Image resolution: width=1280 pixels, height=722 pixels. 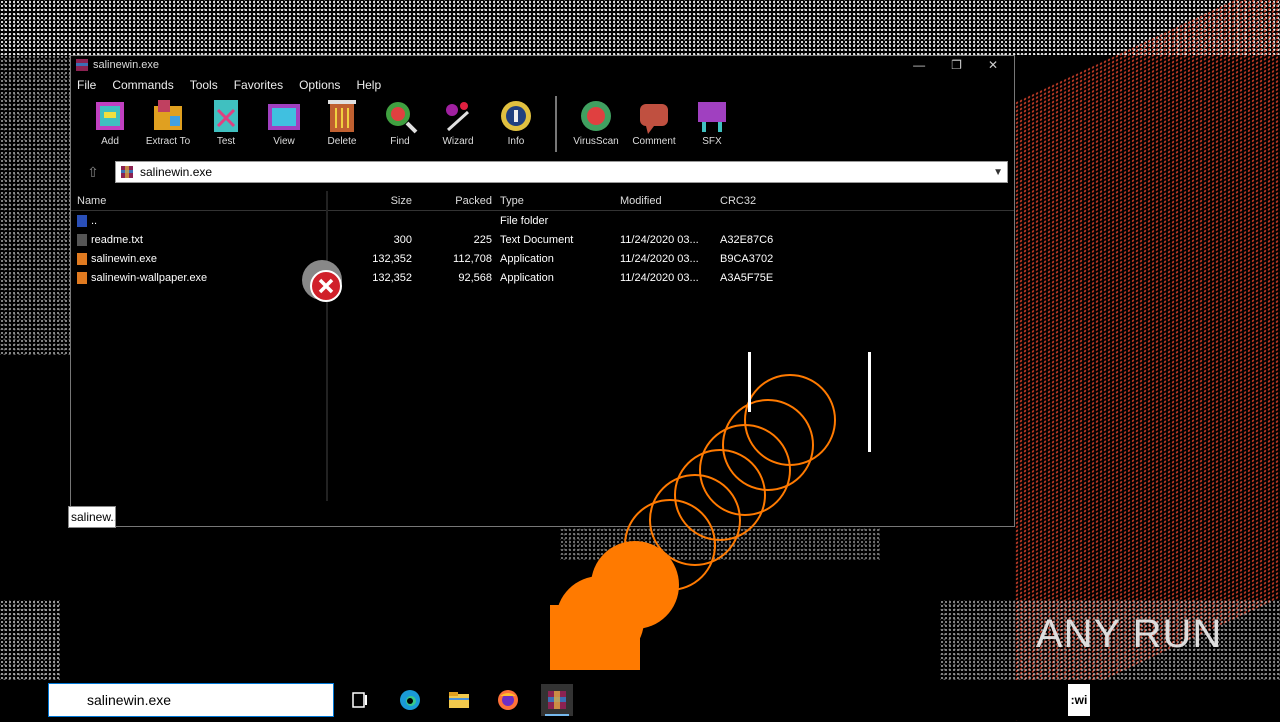 I want to click on file-list-header: Name Size Packed Type Modified CRC32, so click(x=542, y=201).